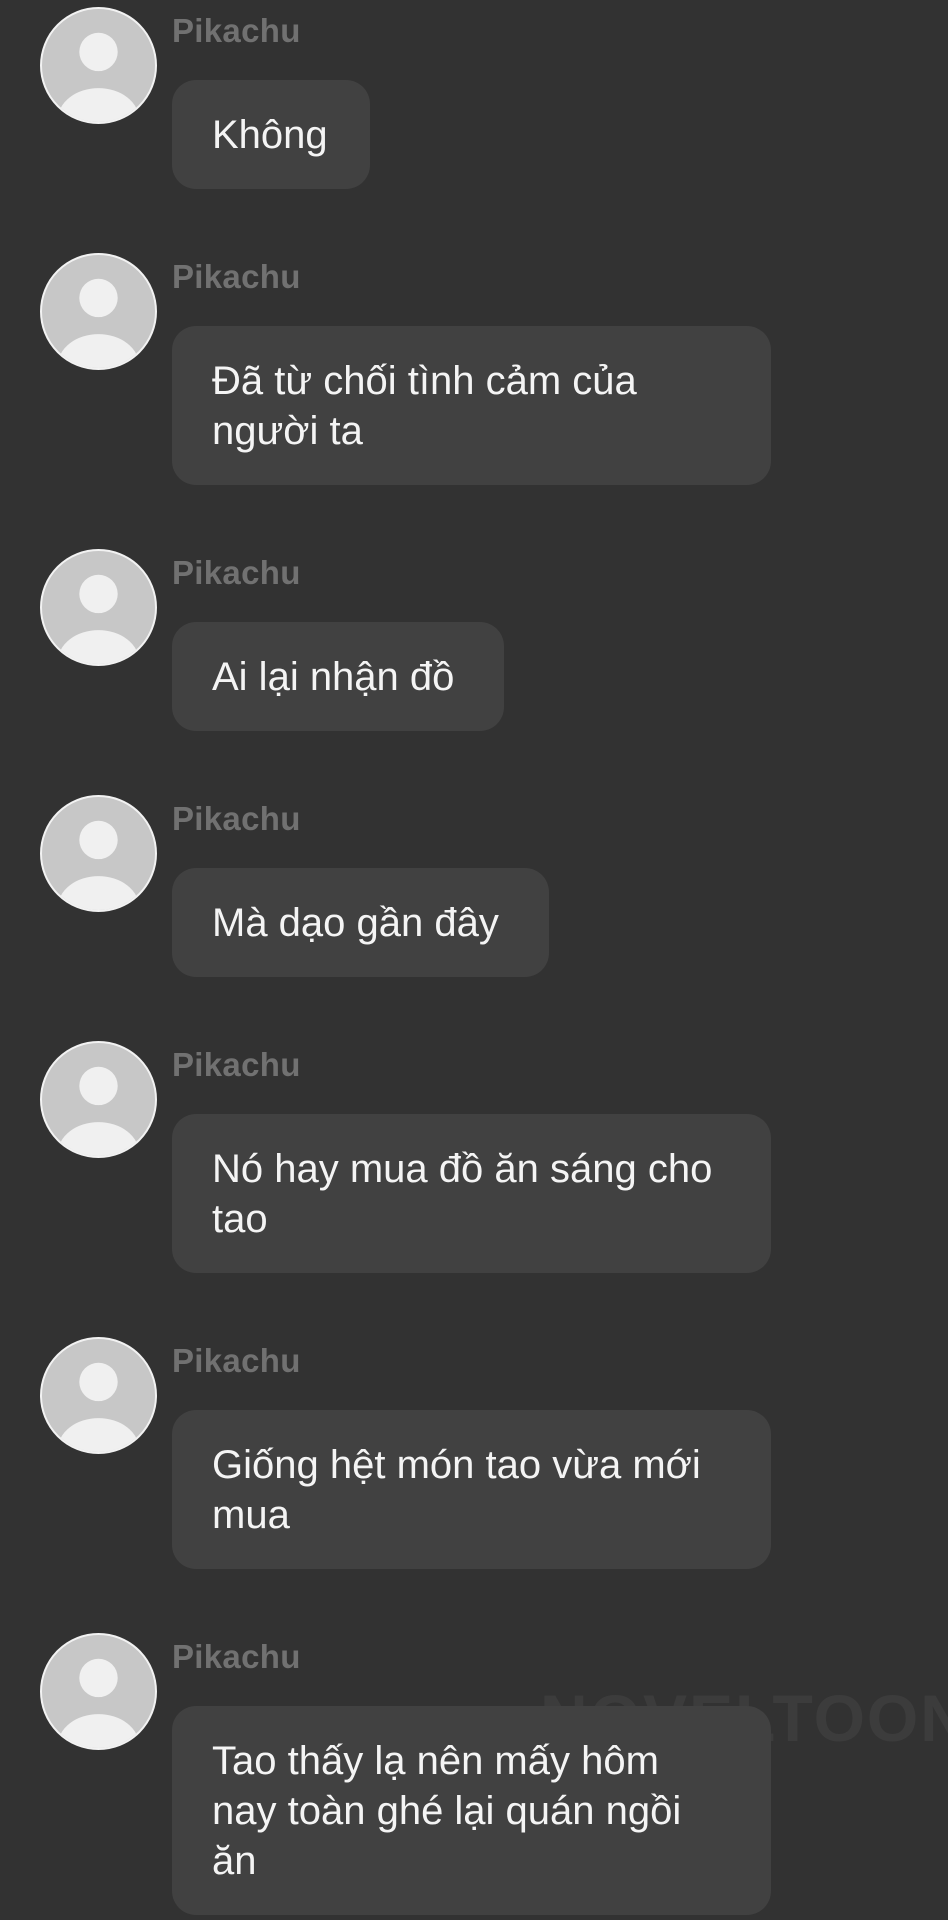 The width and height of the screenshot is (948, 1920). Describe the element at coordinates (471, 405) in the screenshot. I see `message-bubble: Đã từ chối tình cảm của người ta` at that location.